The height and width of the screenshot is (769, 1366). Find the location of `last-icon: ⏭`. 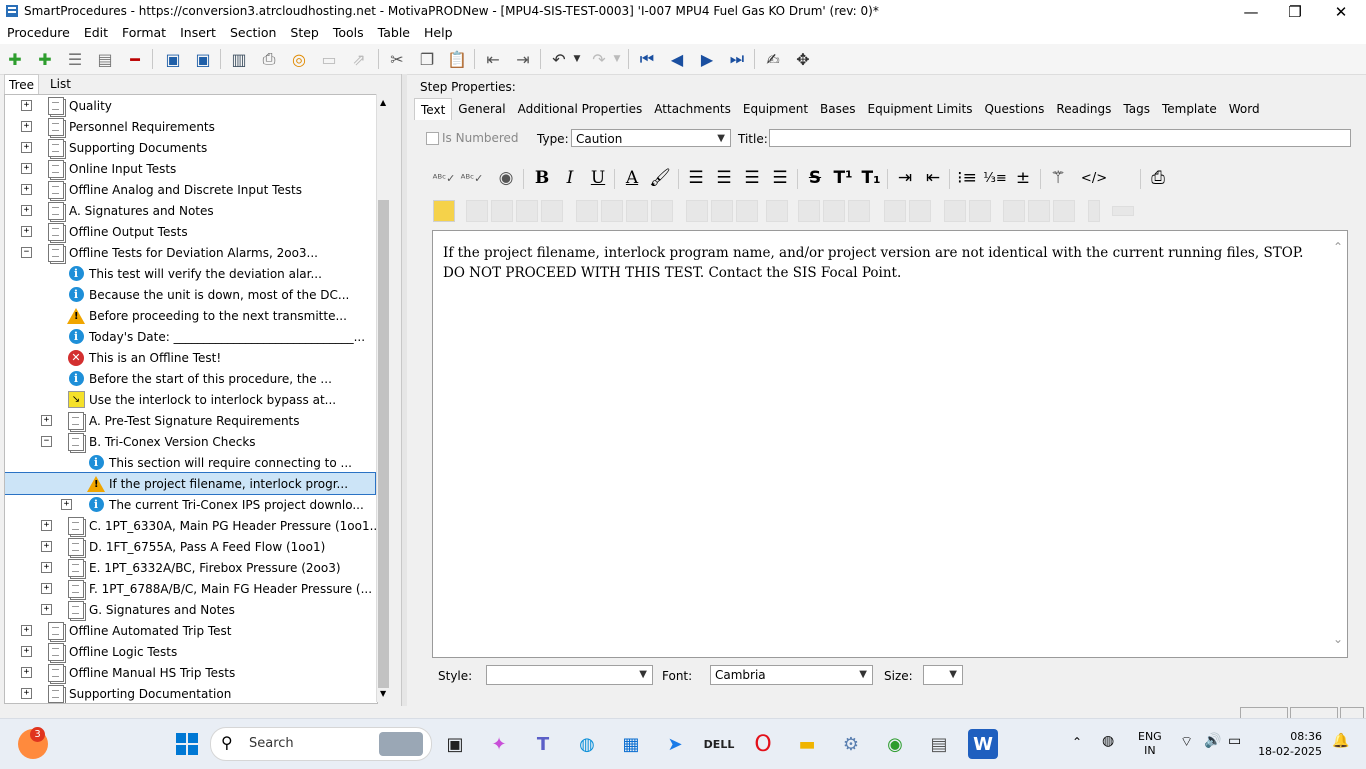

last-icon: ⏭ is located at coordinates (737, 59).